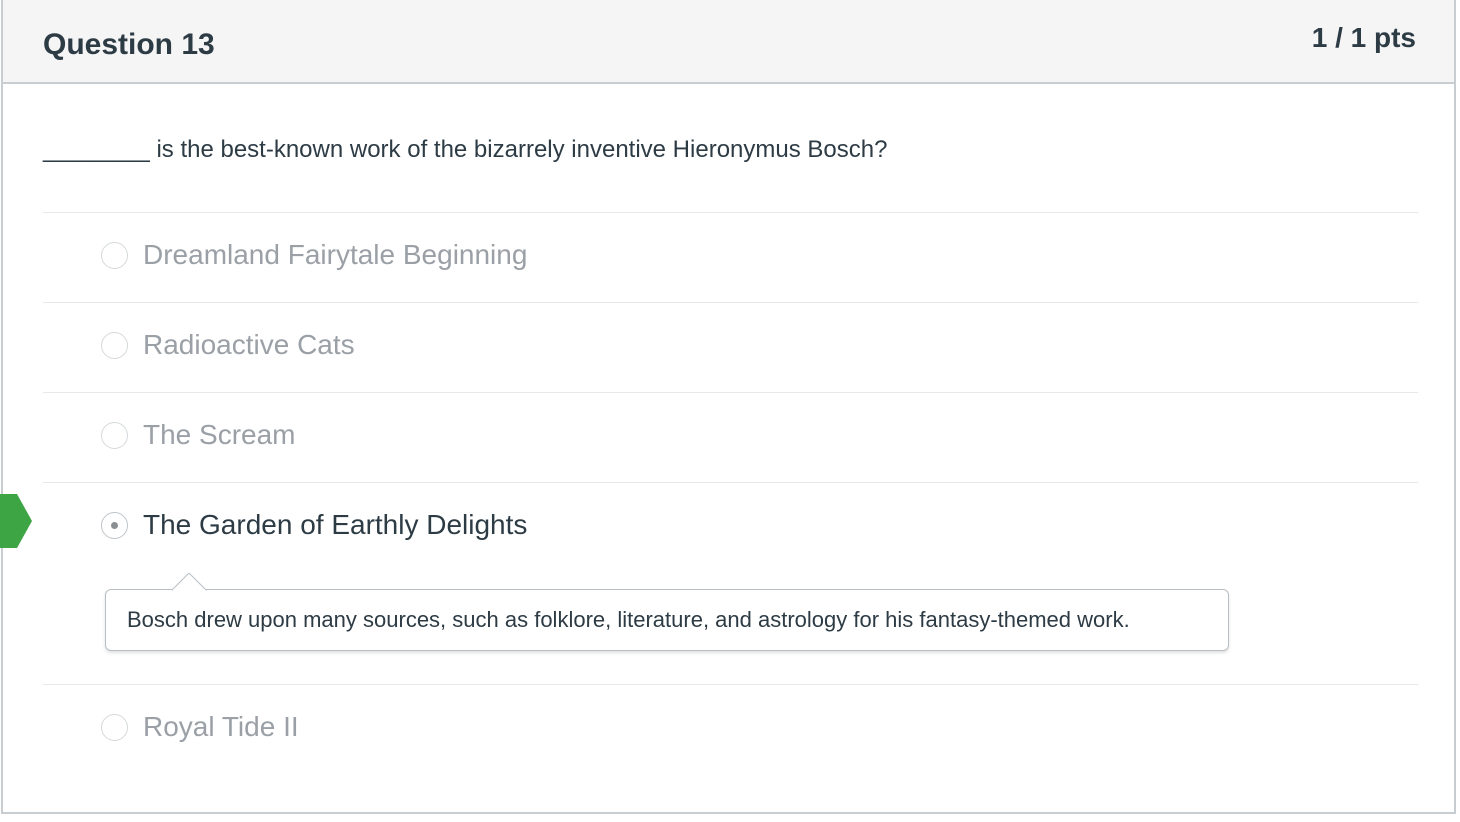 The height and width of the screenshot is (822, 1460). Describe the element at coordinates (221, 726) in the screenshot. I see `answer-label: Royal Tide II` at that location.